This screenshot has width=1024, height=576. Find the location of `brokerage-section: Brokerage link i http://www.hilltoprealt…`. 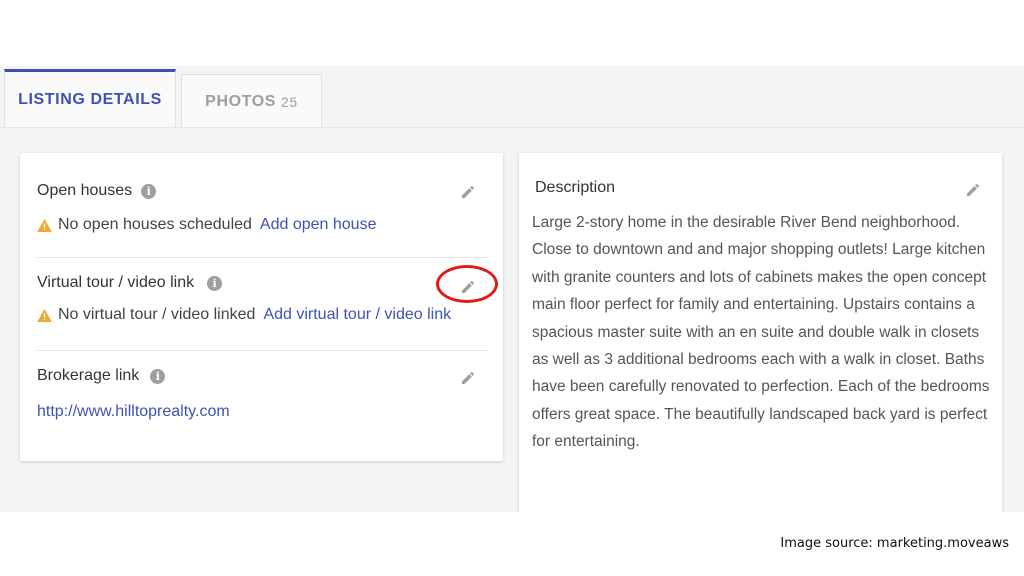

brokerage-section: Brokerage link i http://www.hilltoprealt… is located at coordinates (263, 405).